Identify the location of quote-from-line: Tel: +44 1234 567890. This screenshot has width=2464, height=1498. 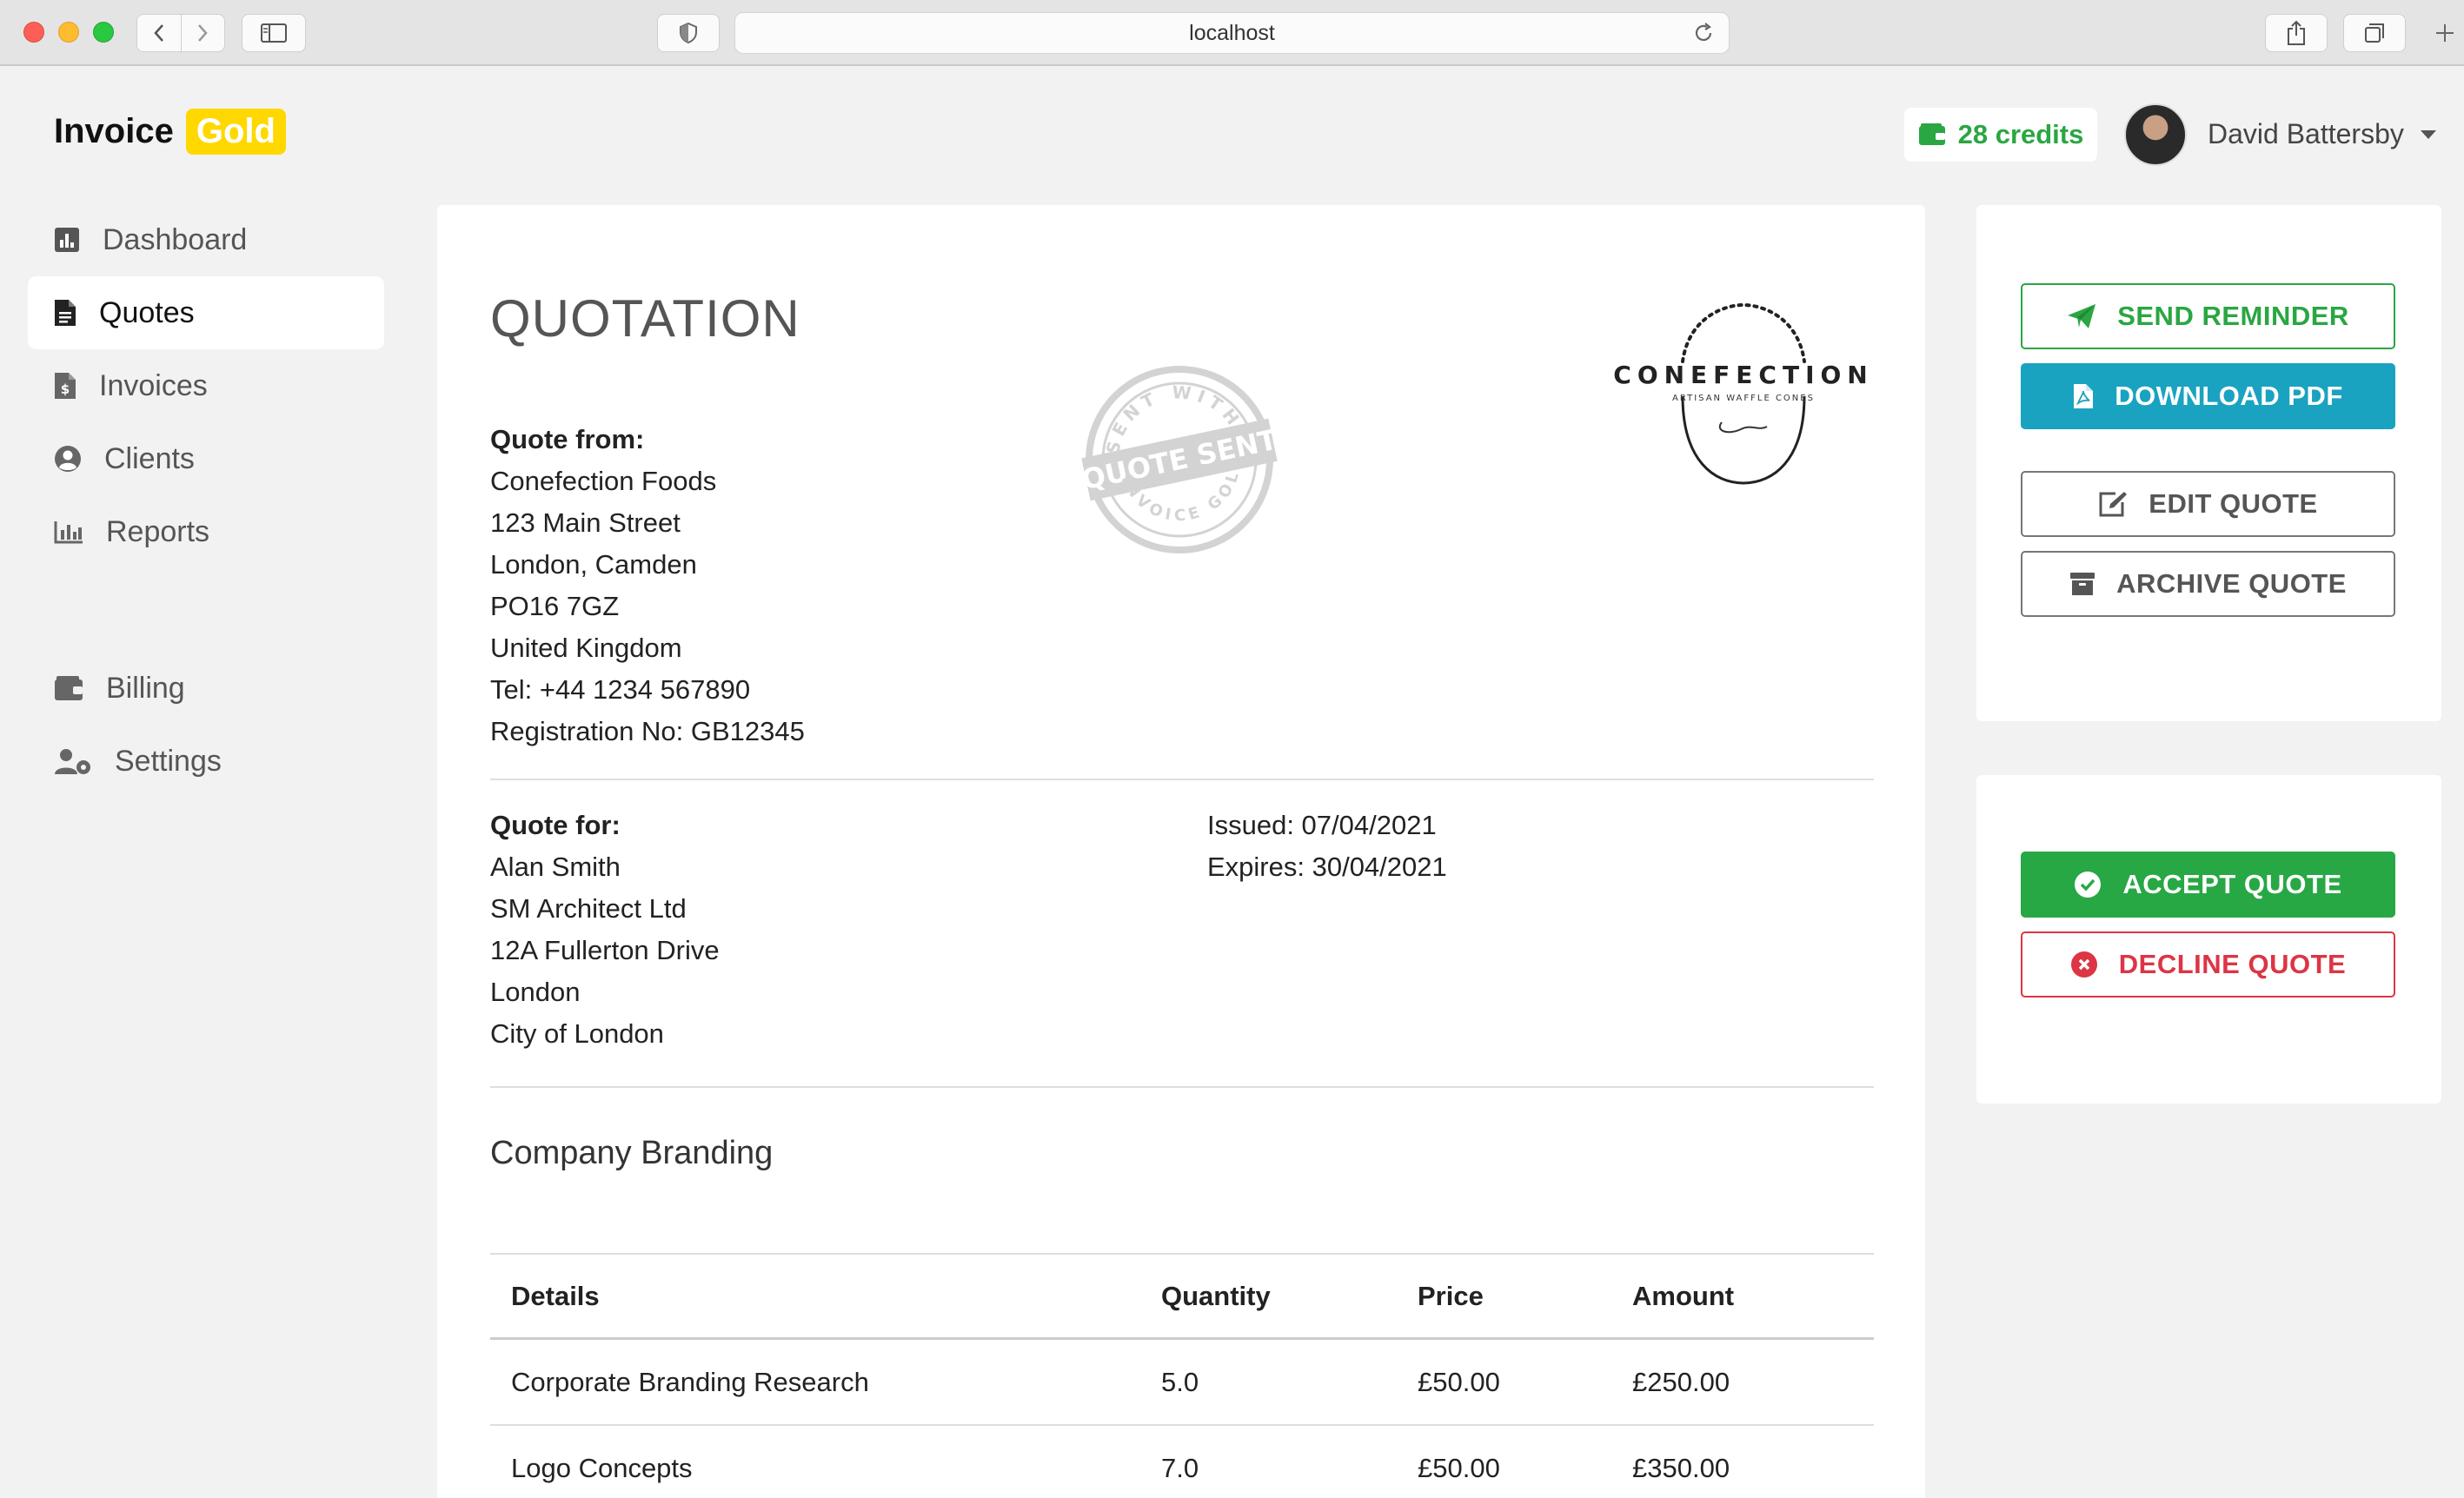
(620, 689).